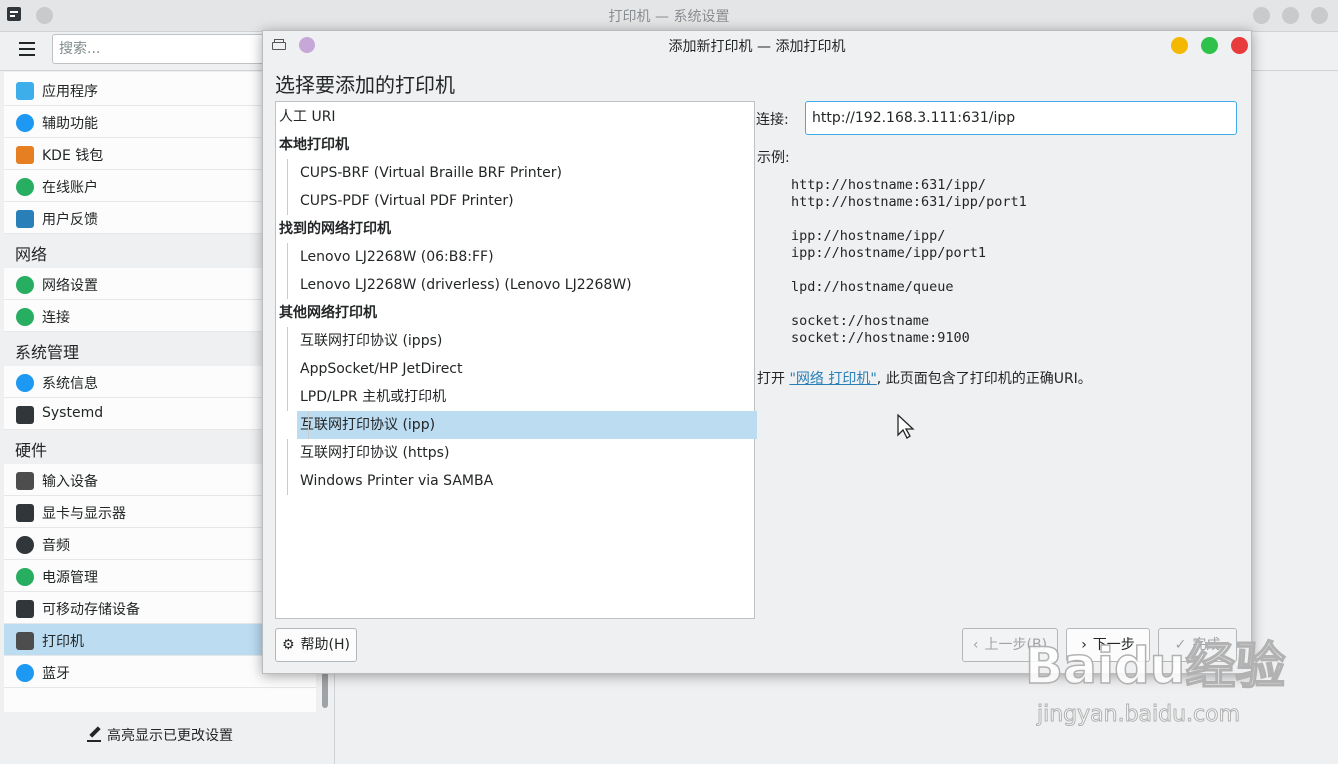 This screenshot has width=1338, height=764. I want to click on list-item: CUPS-BRF (Virtual Braille BRF Printer), so click(527, 173).